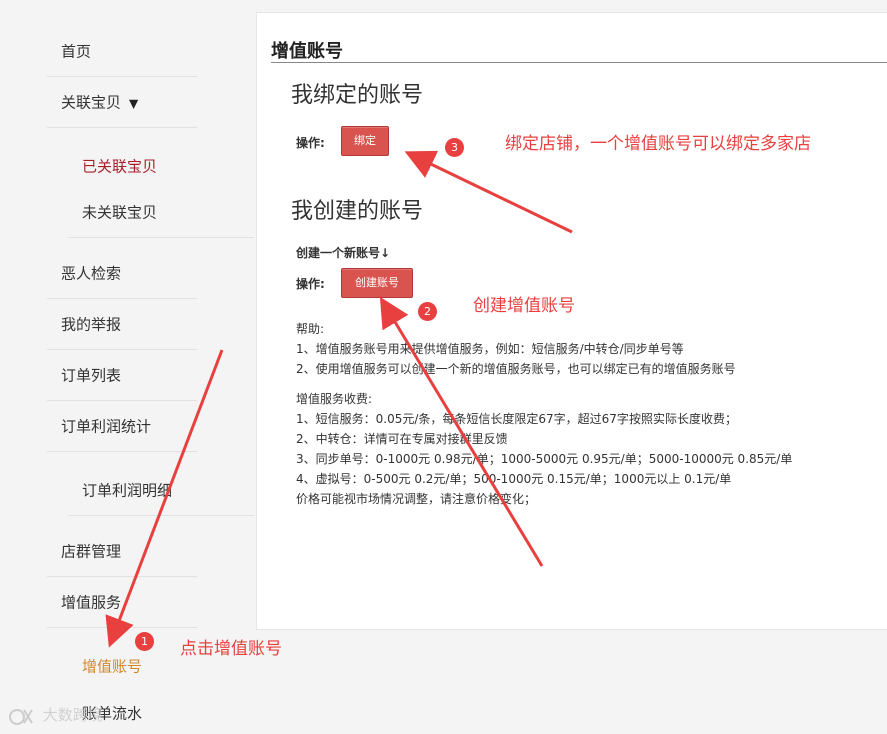  I want to click on page-title: 增值账号, so click(307, 51).